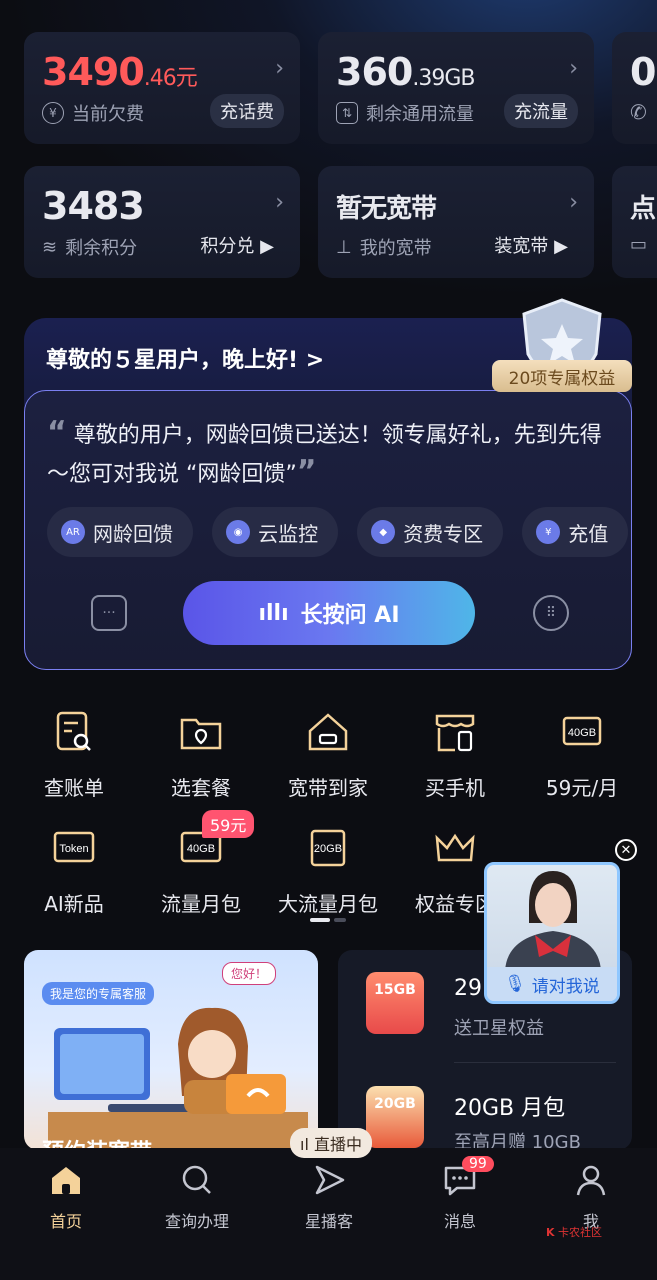 The height and width of the screenshot is (1280, 657). What do you see at coordinates (455, 788) in the screenshot?
I see `grid-label: 买手机` at bounding box center [455, 788].